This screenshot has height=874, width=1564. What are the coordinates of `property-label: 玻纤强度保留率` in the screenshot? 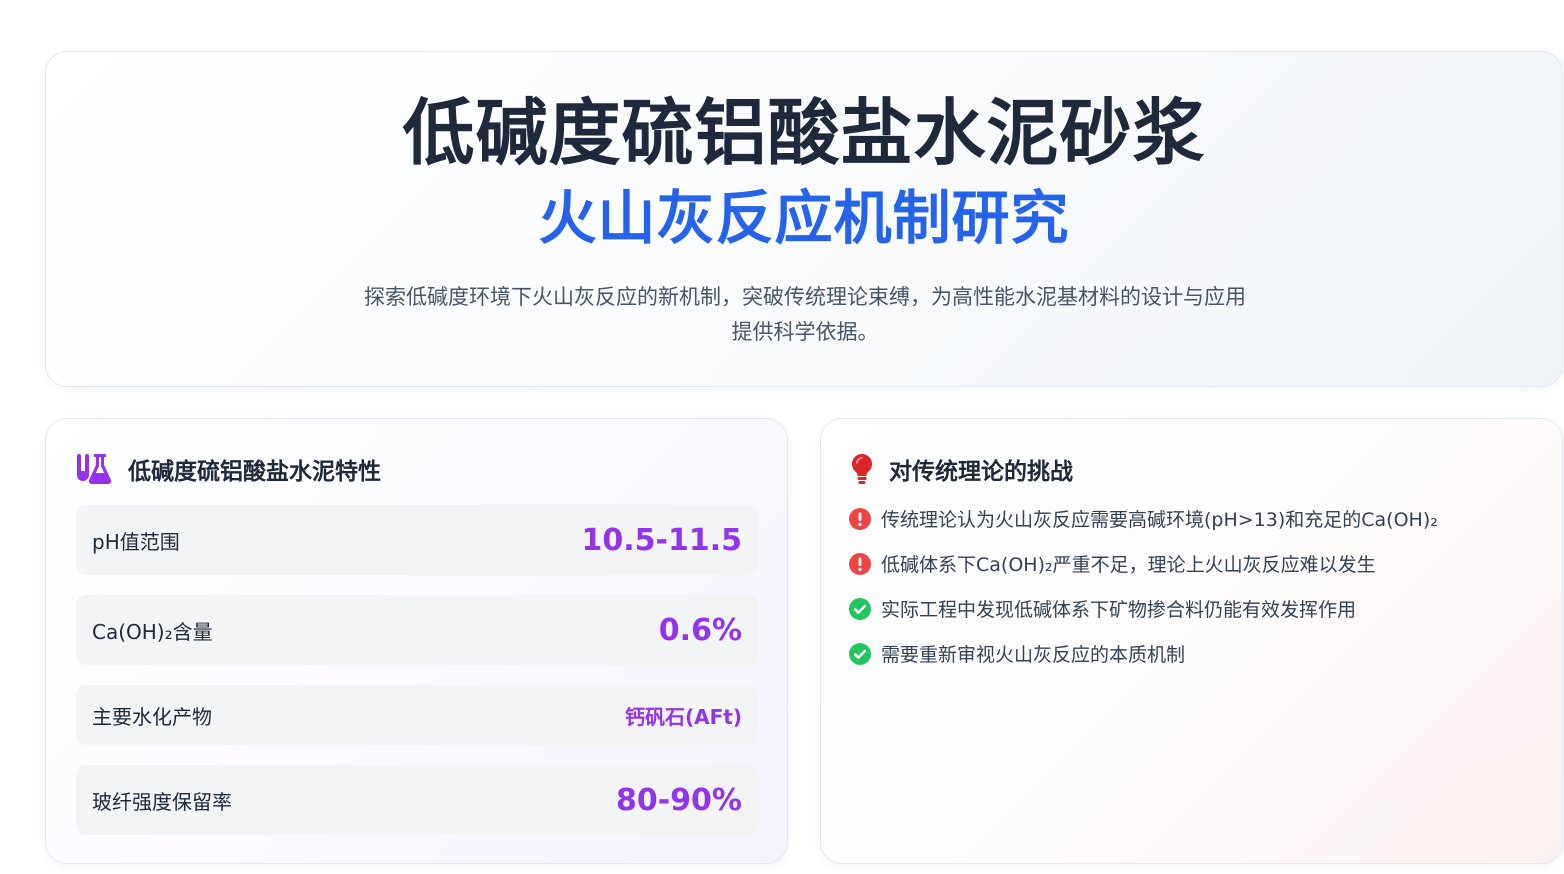 It's located at (162, 801).